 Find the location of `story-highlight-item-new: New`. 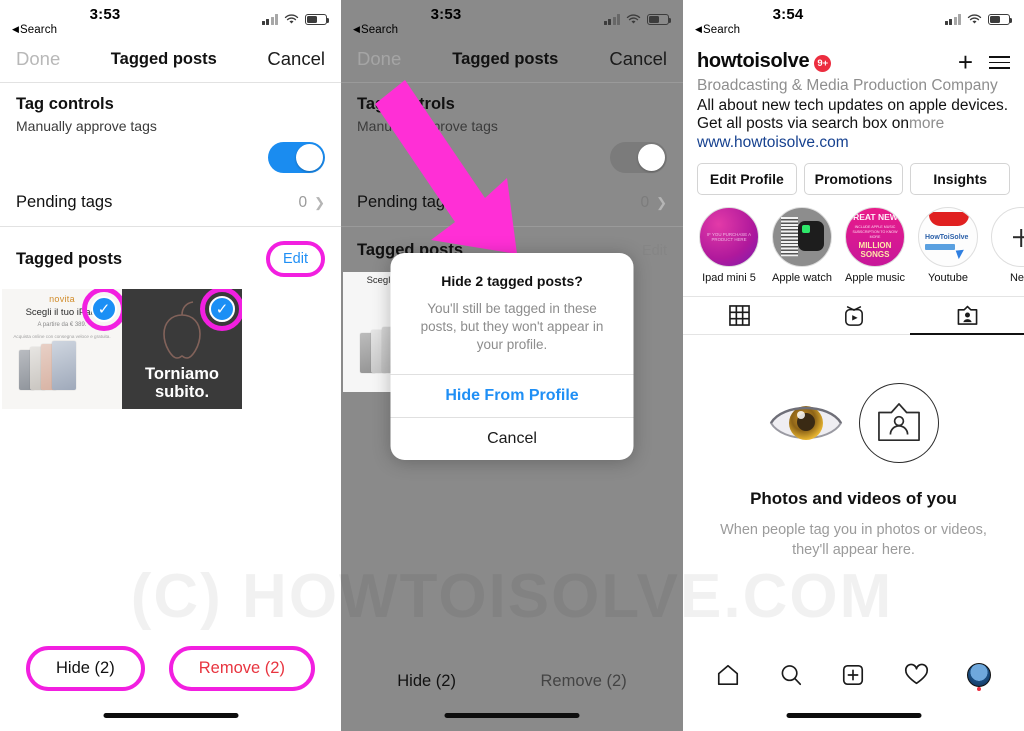

story-highlight-item-new: New is located at coordinates (1007, 245).